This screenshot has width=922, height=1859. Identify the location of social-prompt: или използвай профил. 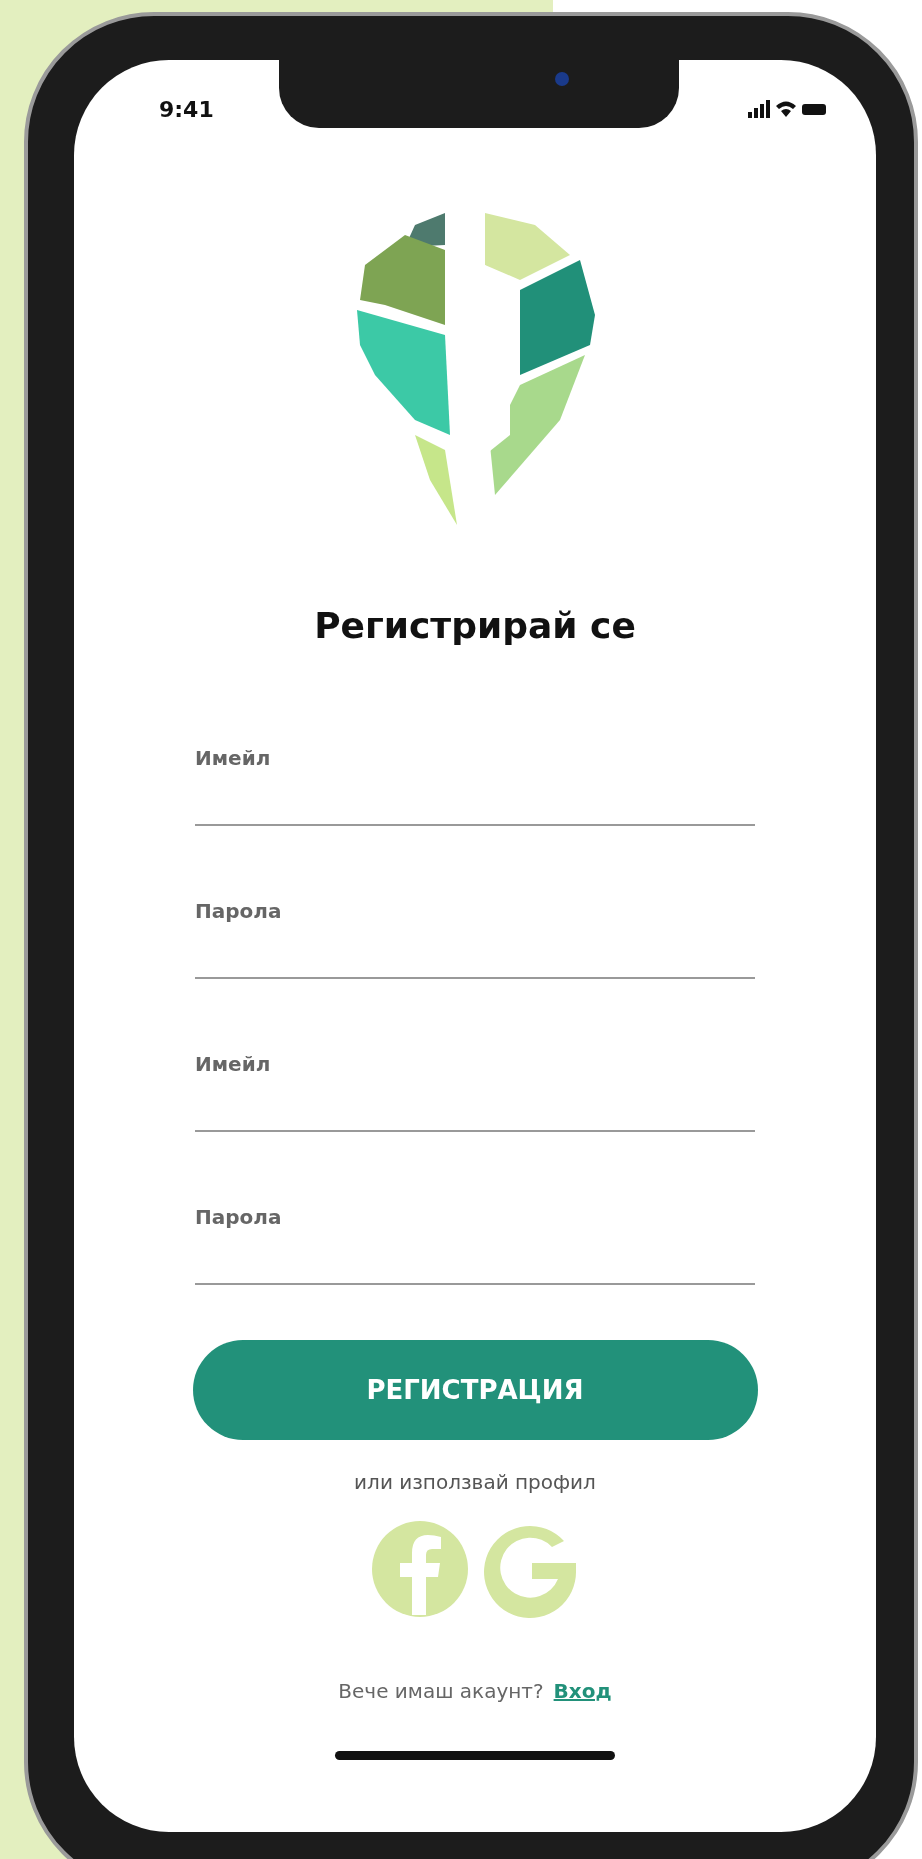
(475, 1482).